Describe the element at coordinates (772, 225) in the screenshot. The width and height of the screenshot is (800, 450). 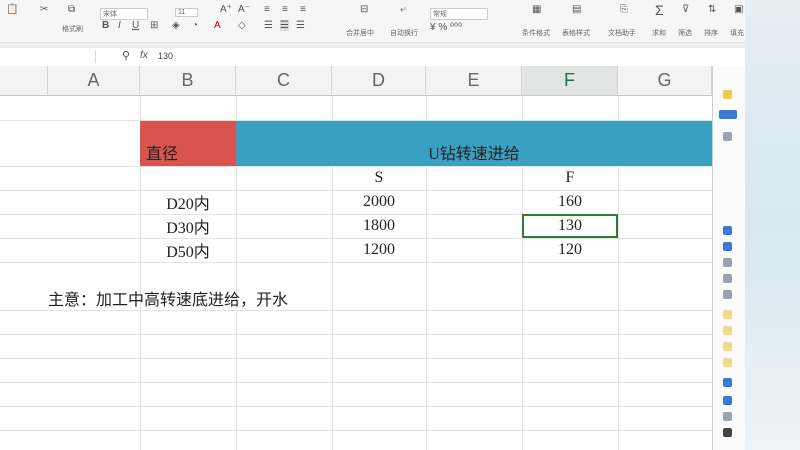
I see `desktop-background` at that location.